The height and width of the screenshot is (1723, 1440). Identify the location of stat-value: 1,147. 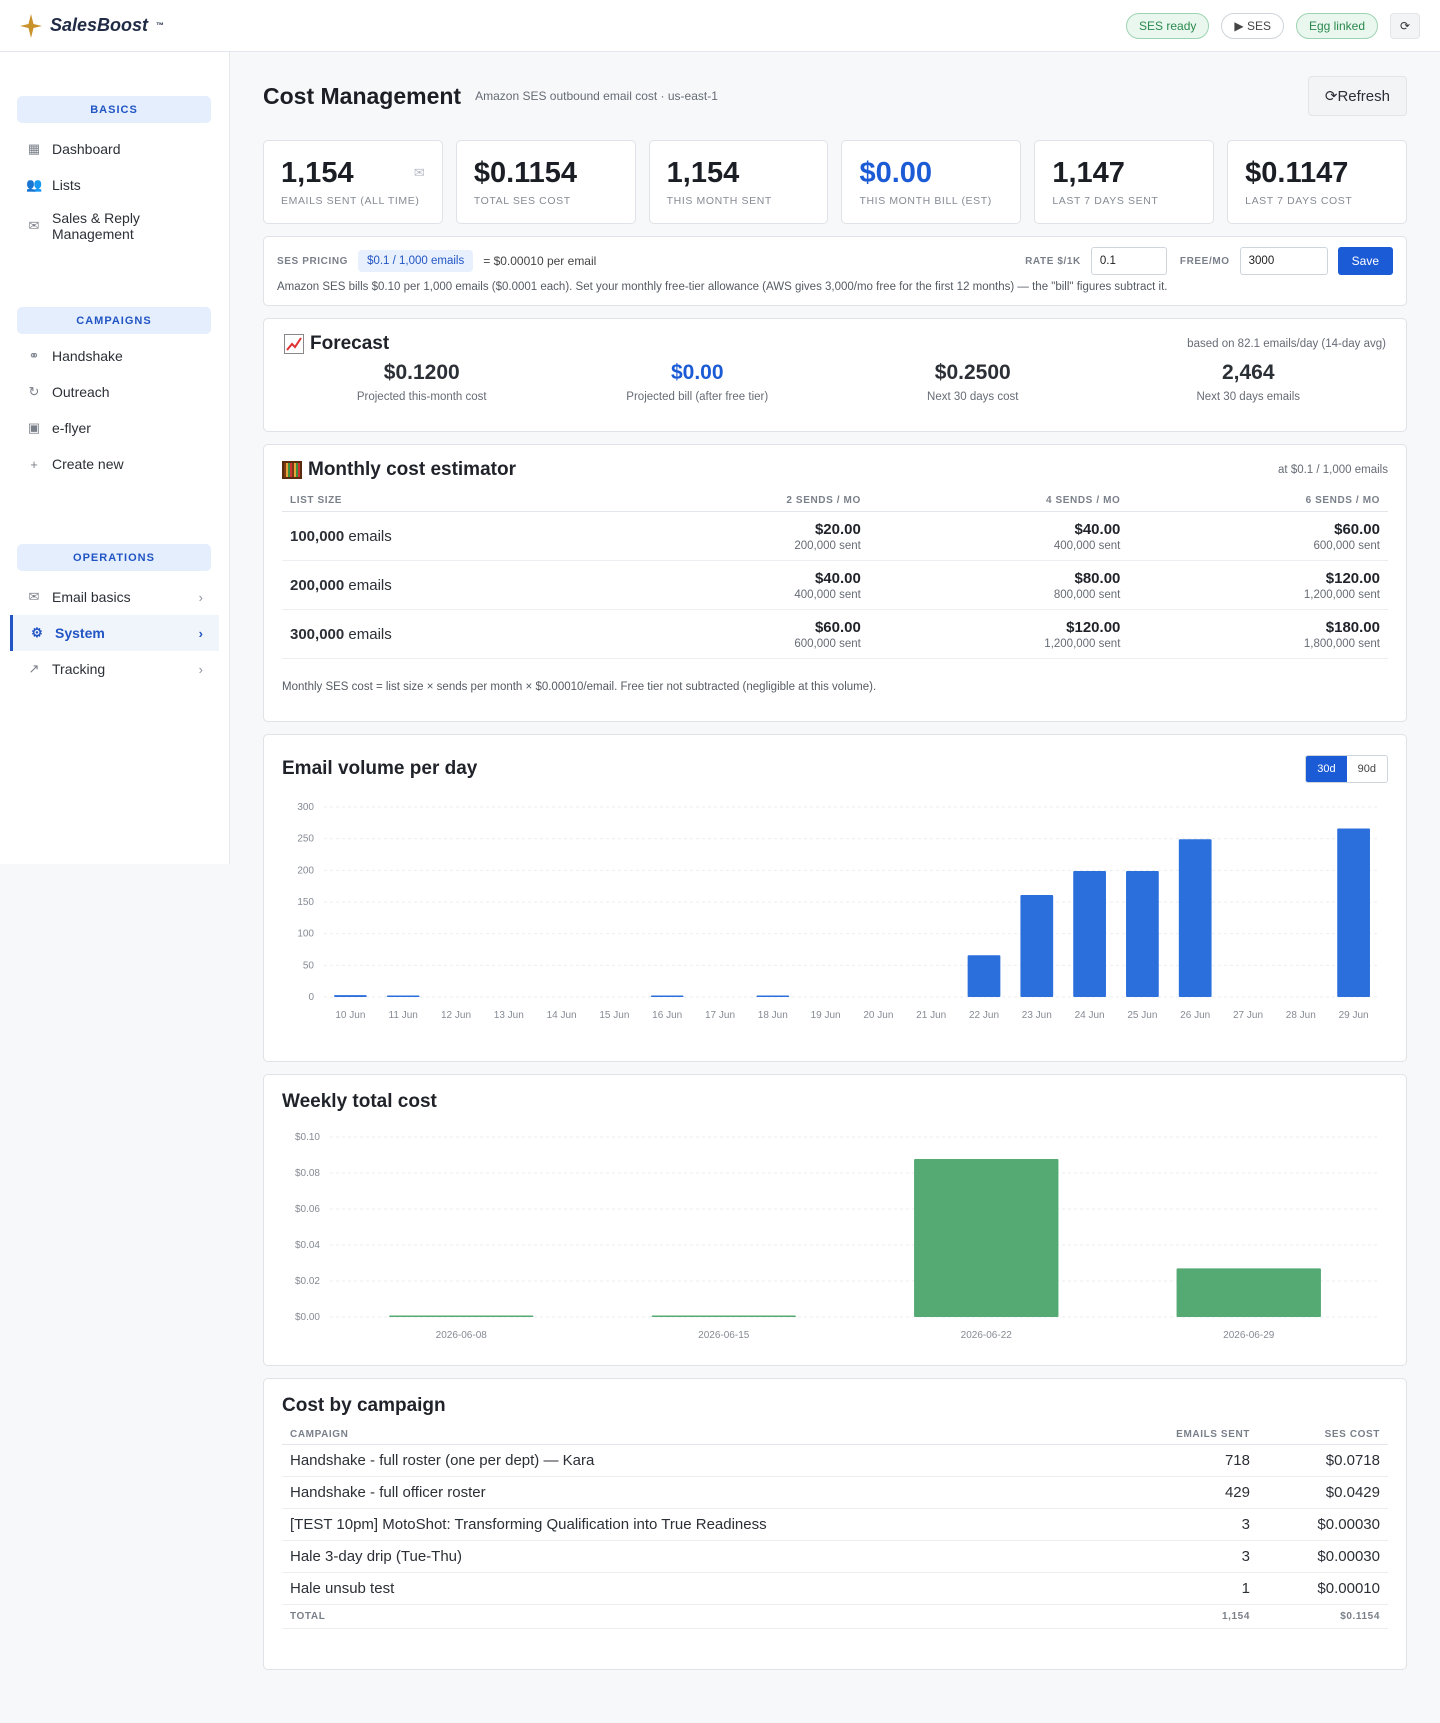
(1088, 173).